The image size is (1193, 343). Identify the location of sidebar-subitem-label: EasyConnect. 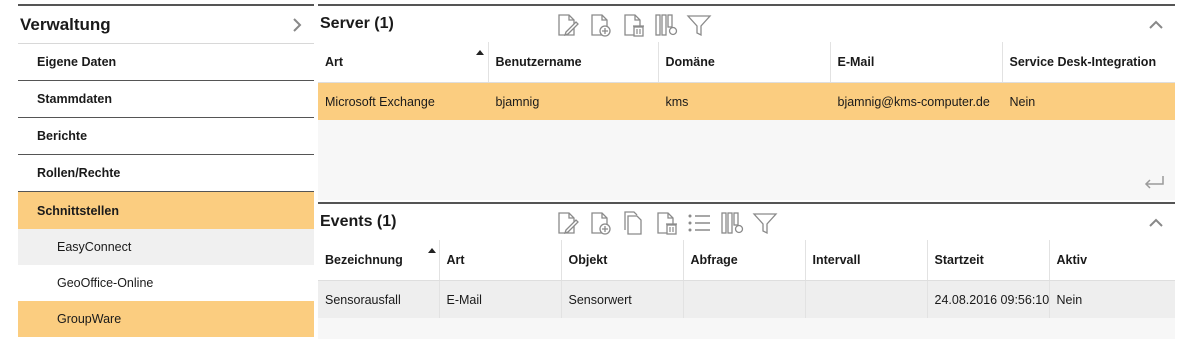
(94, 247).